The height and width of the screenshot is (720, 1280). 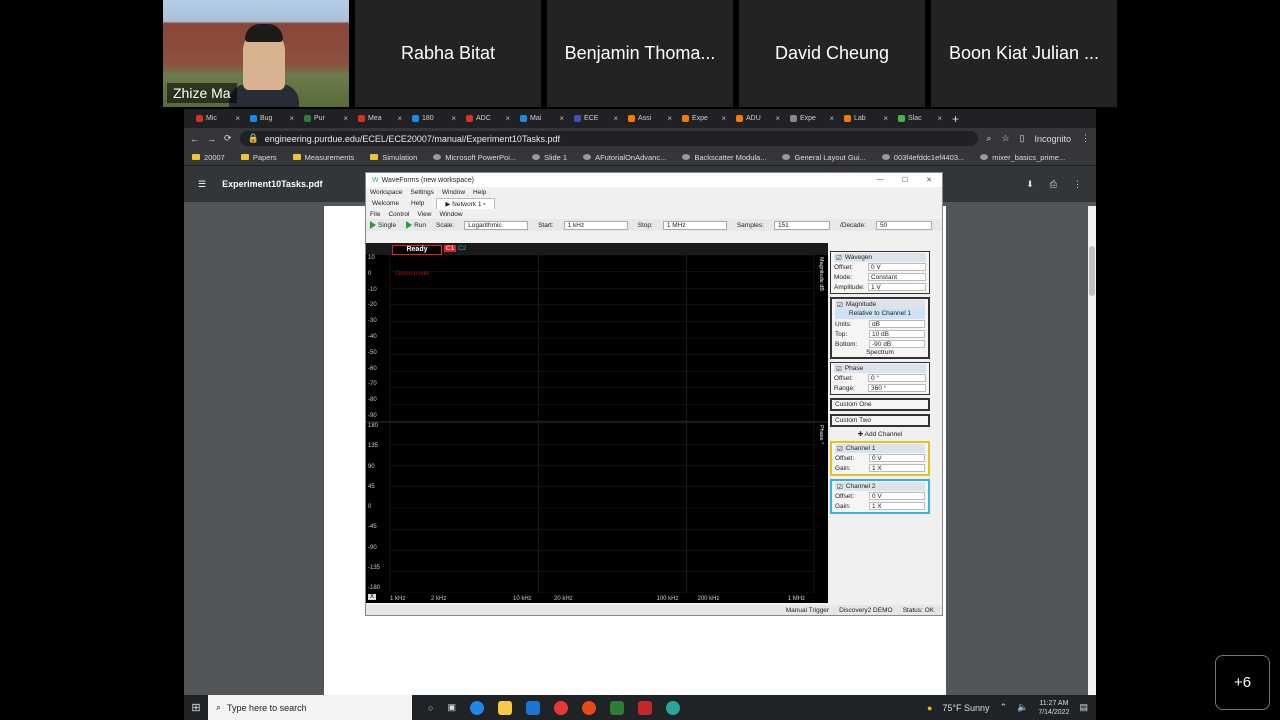 I want to click on sidepanel-icon: ▯, so click(x=1022, y=138).